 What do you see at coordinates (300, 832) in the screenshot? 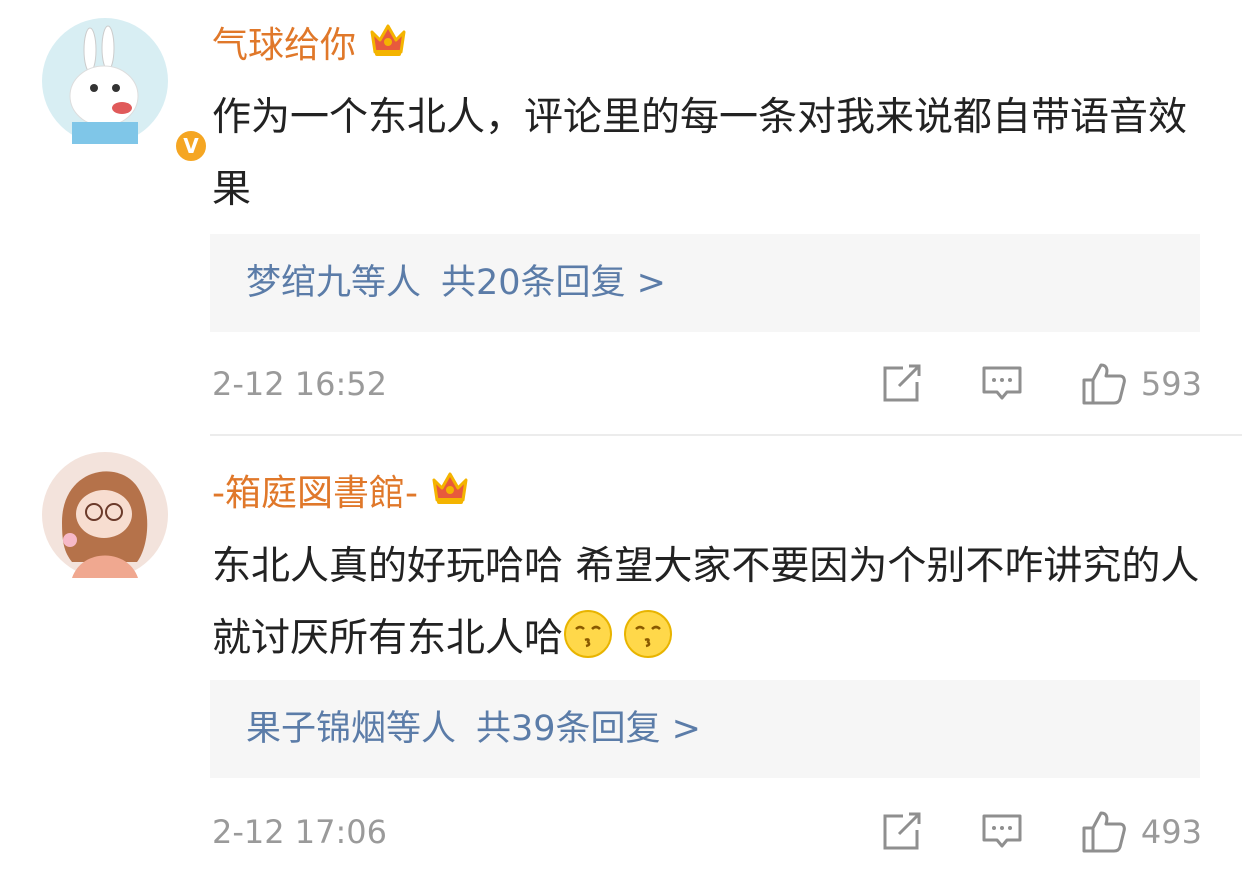
I see `timestamp: 2-12 17:06` at bounding box center [300, 832].